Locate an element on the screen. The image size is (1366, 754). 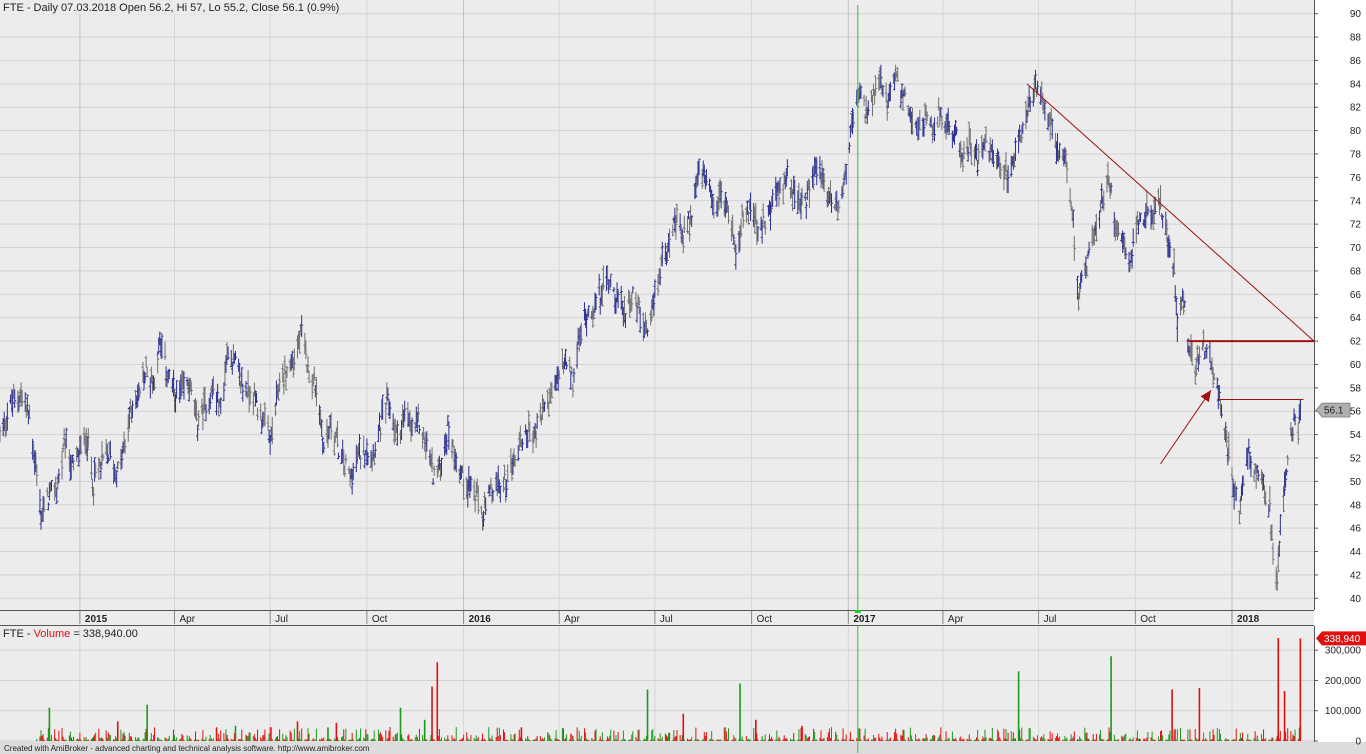
volume-label: Volume is located at coordinates (52, 634).